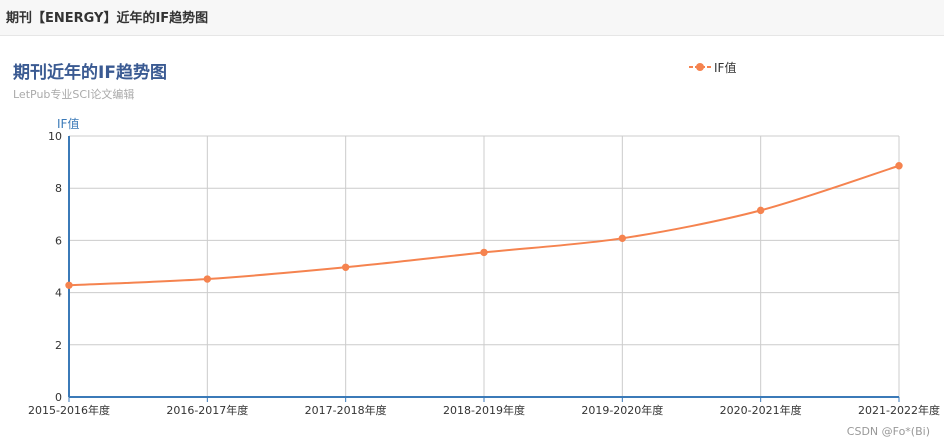 This screenshot has width=944, height=447. I want to click on y-tick-label: 4, so click(58, 293).